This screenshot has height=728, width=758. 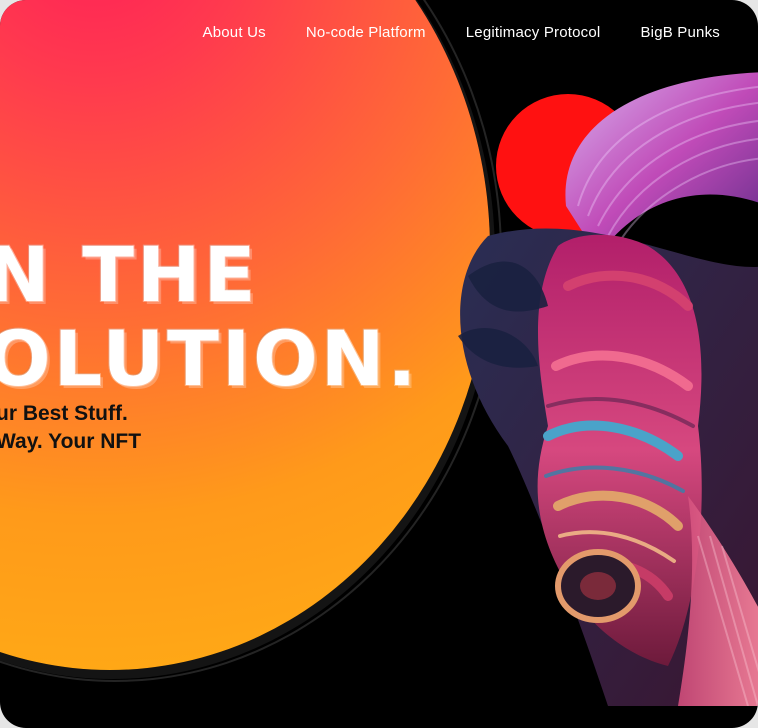 I want to click on hero-headline: N THE OLUTION., so click(x=210, y=317).